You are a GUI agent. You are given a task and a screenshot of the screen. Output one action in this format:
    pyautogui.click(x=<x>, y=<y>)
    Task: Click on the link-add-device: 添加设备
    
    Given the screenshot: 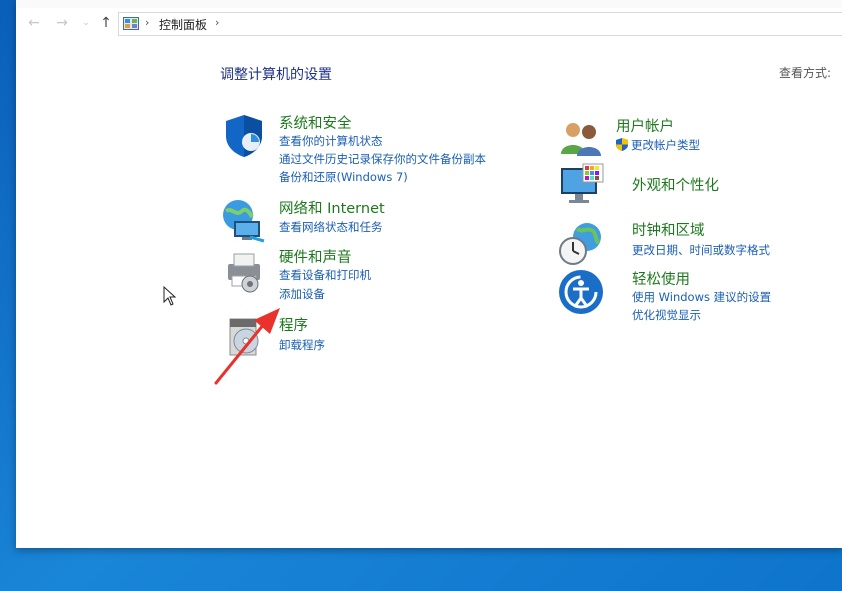 What is the action you would take?
    pyautogui.click(x=302, y=294)
    